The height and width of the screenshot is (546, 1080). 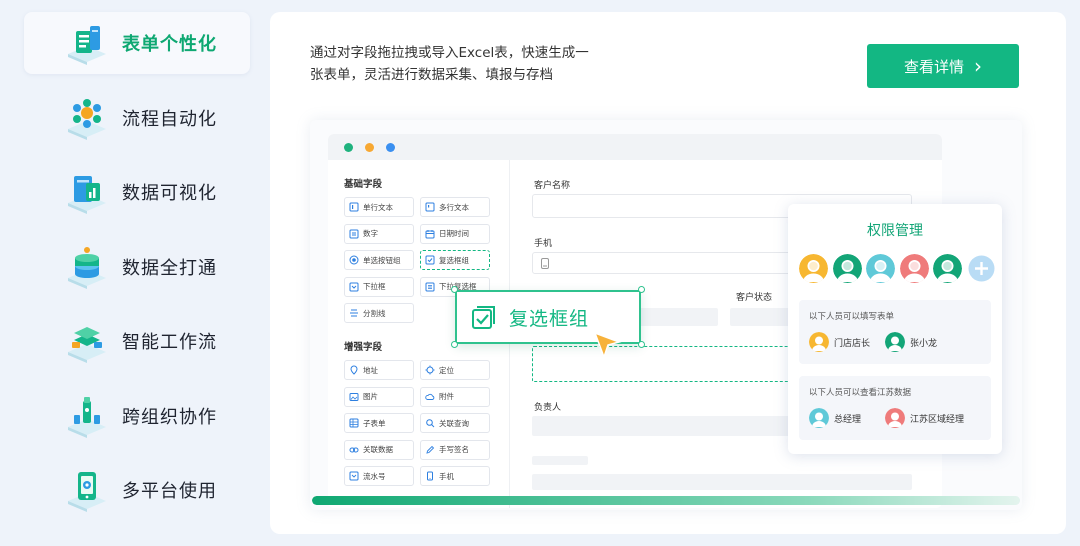 I want to click on nav-label: 智能工作流, so click(x=169, y=342).